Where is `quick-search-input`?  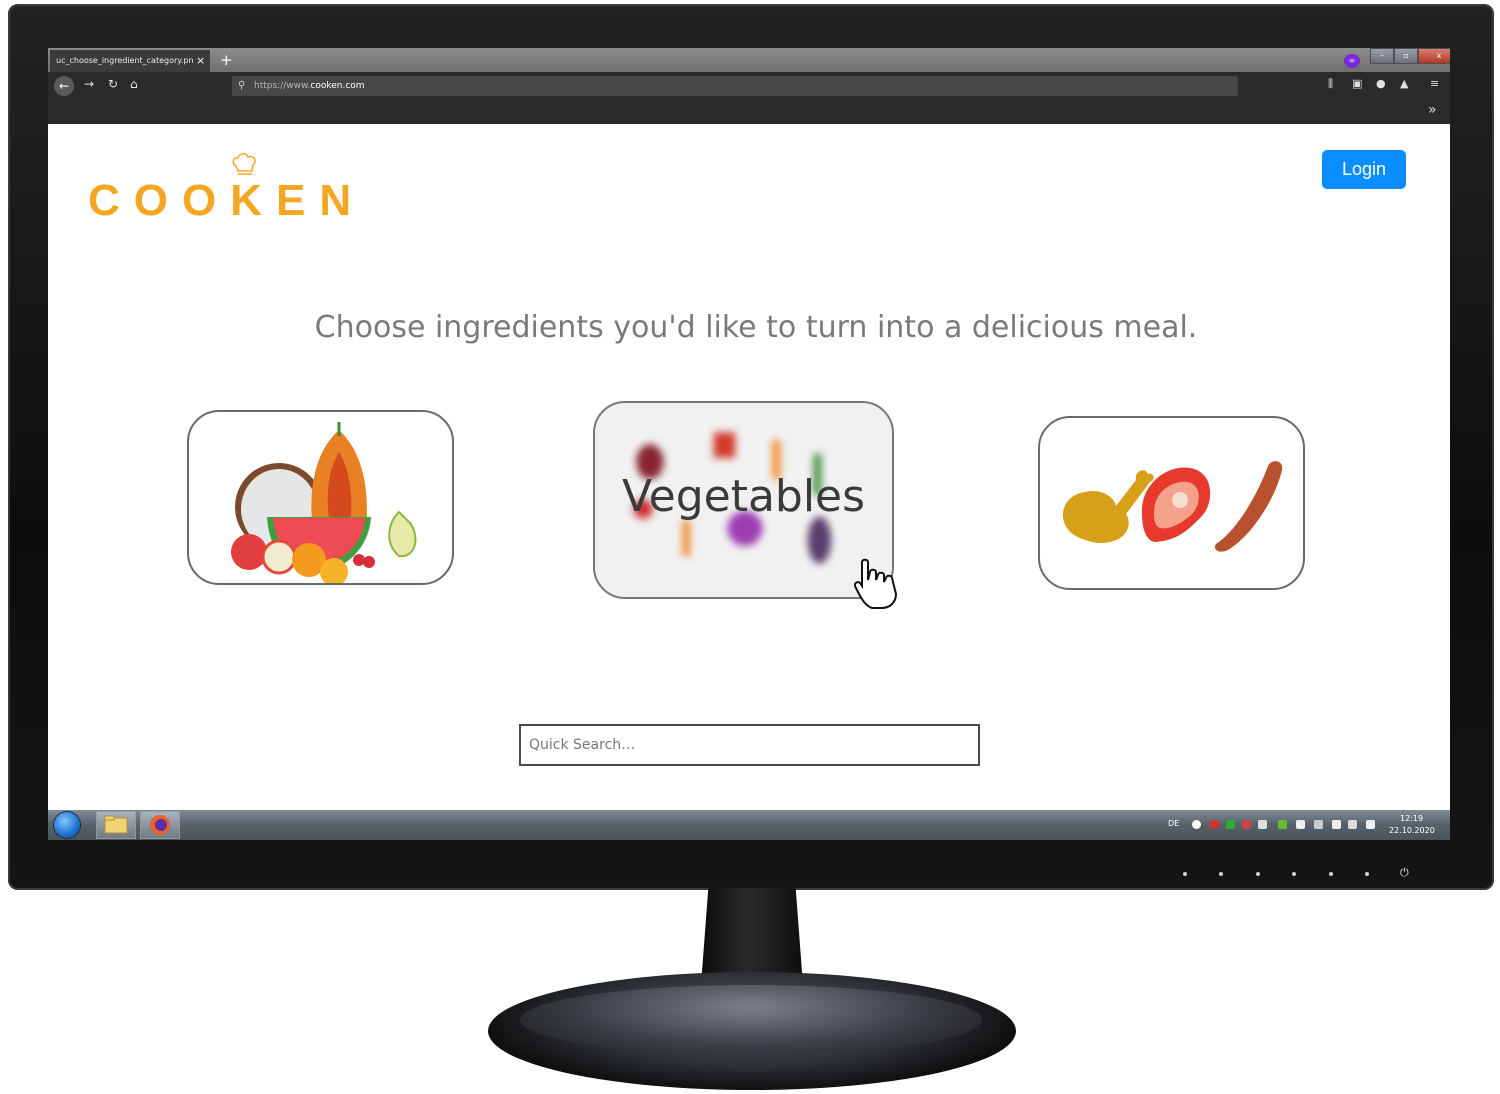 quick-search-input is located at coordinates (749, 745).